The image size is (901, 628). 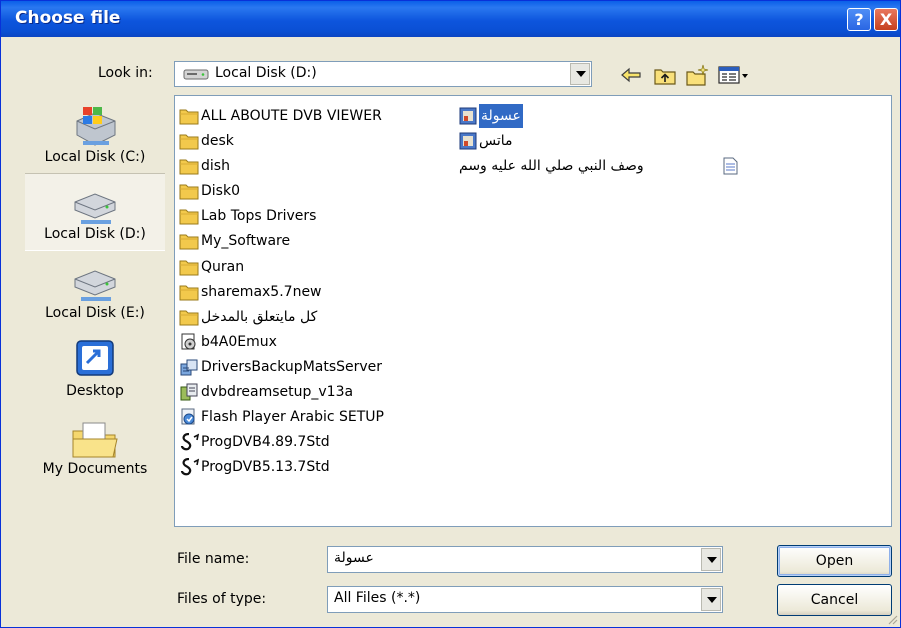 What do you see at coordinates (665, 75) in the screenshot?
I see `up-folder-icon` at bounding box center [665, 75].